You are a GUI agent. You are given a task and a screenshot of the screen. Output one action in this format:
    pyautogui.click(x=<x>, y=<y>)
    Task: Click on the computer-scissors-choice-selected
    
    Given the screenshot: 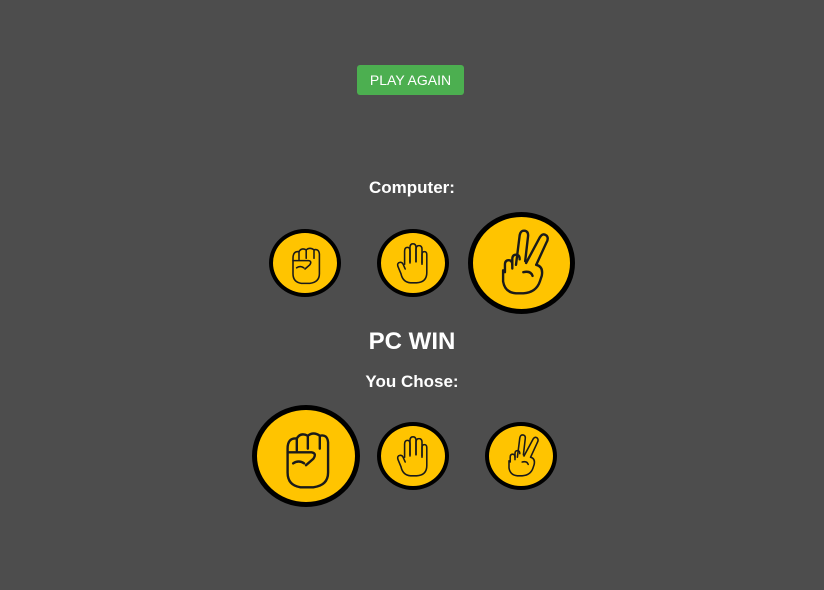 What is the action you would take?
    pyautogui.click(x=521, y=263)
    